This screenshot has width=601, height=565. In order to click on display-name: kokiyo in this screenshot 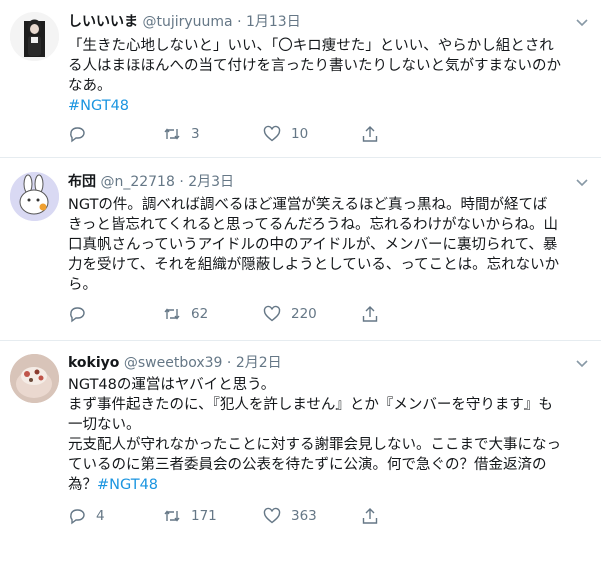, I will do `click(93, 363)`.